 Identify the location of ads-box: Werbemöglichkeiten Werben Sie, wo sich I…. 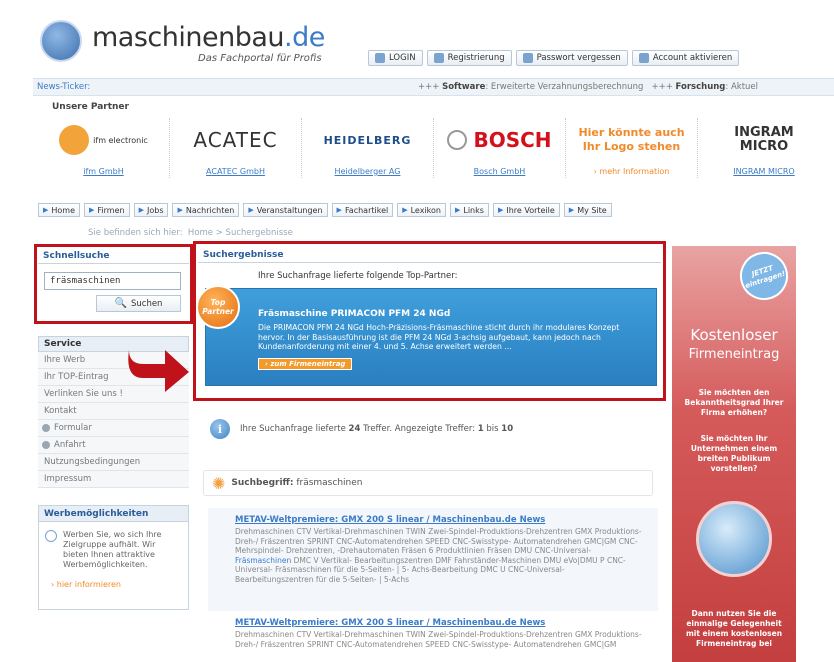
(113, 557).